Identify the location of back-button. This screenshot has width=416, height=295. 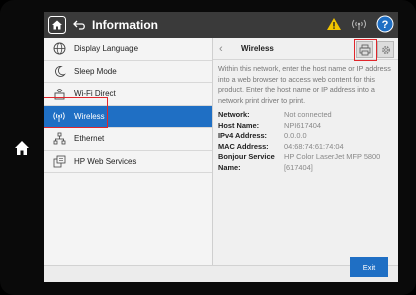
(80, 25).